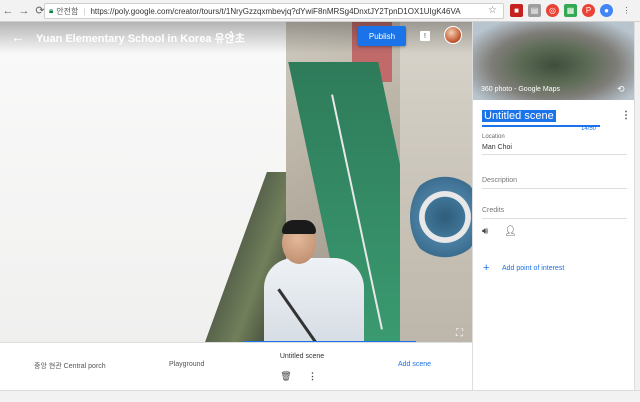 This screenshot has width=640, height=402. Describe the element at coordinates (516, 10) in the screenshot. I see `extension-icon: ■` at that location.